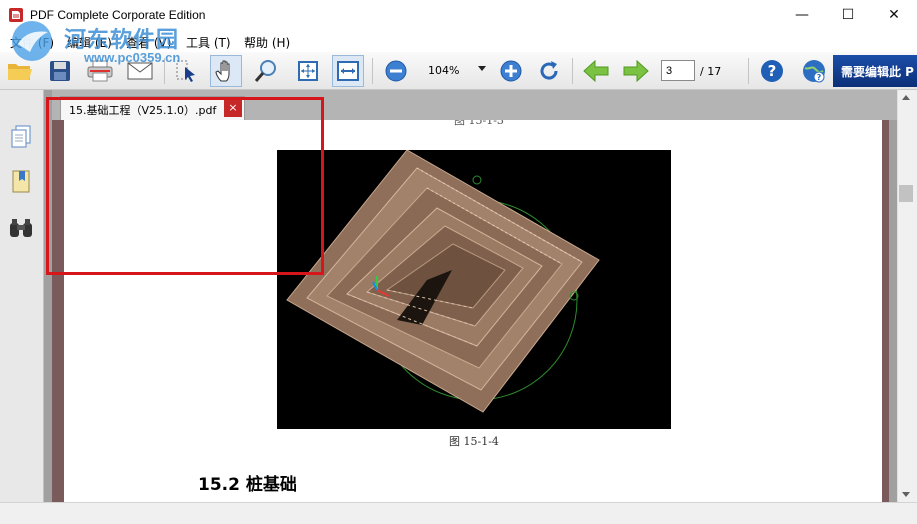 This screenshot has width=917, height=524. I want to click on magnifier-icon, so click(265, 71).